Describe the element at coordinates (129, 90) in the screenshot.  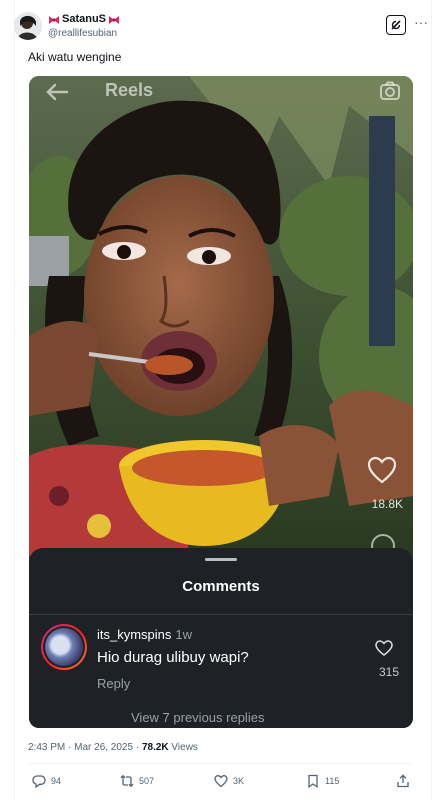
I see `reels-title: Reels` at that location.